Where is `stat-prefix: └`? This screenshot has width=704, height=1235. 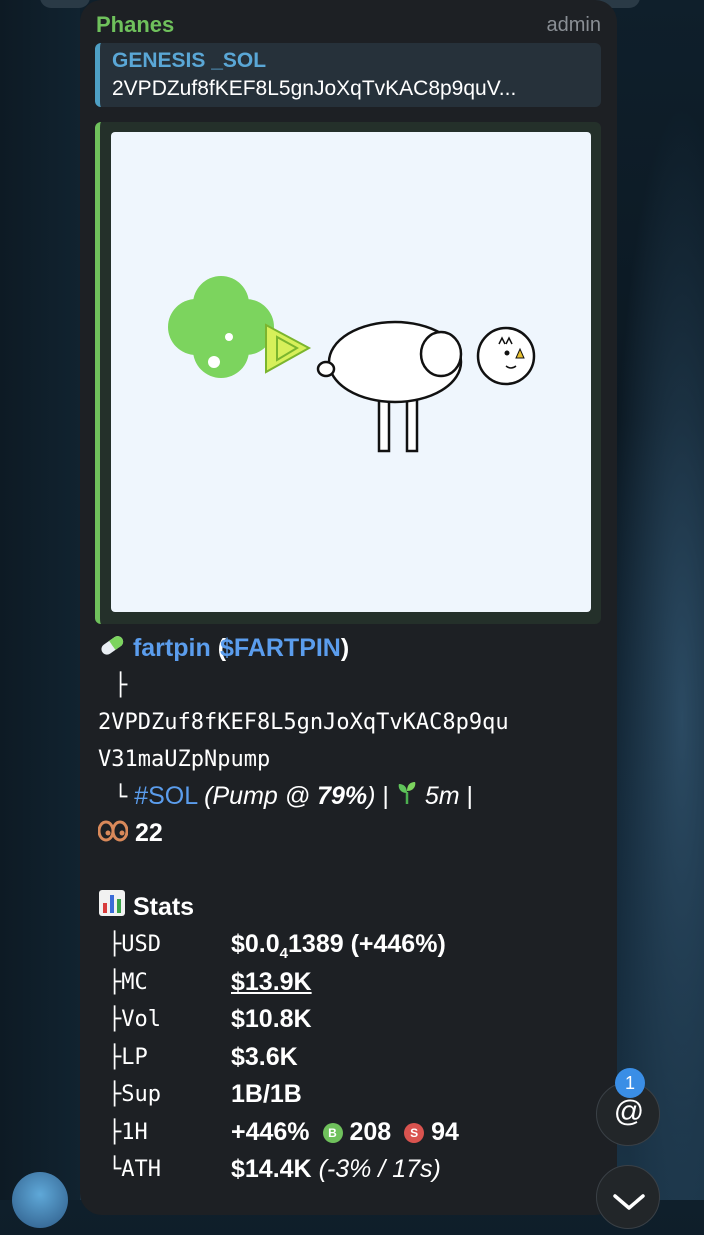
stat-prefix: └ is located at coordinates (115, 1169).